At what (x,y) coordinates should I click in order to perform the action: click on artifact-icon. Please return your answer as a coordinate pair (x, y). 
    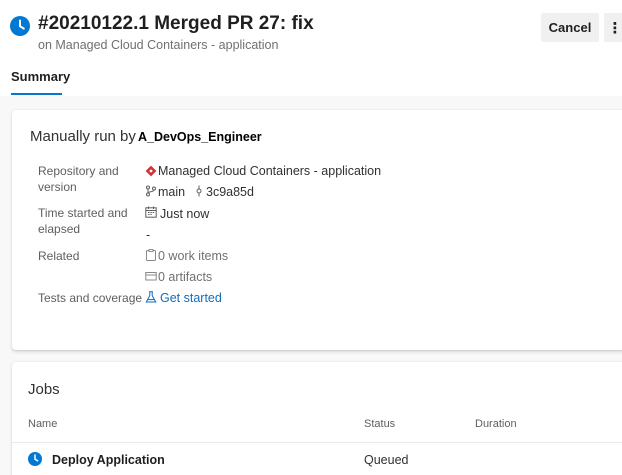
    Looking at the image, I should click on (151, 276).